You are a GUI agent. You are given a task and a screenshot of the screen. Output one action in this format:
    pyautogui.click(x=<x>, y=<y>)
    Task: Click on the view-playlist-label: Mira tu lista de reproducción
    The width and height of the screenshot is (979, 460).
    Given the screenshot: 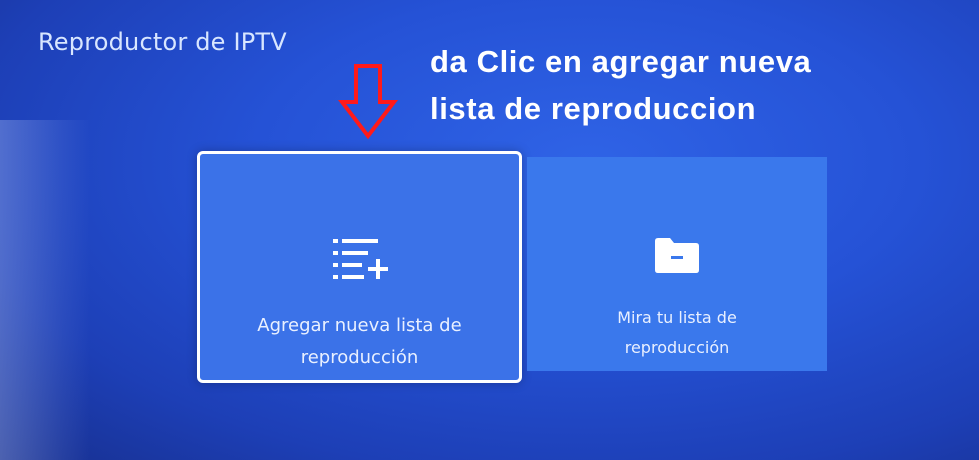 What is the action you would take?
    pyautogui.click(x=677, y=333)
    